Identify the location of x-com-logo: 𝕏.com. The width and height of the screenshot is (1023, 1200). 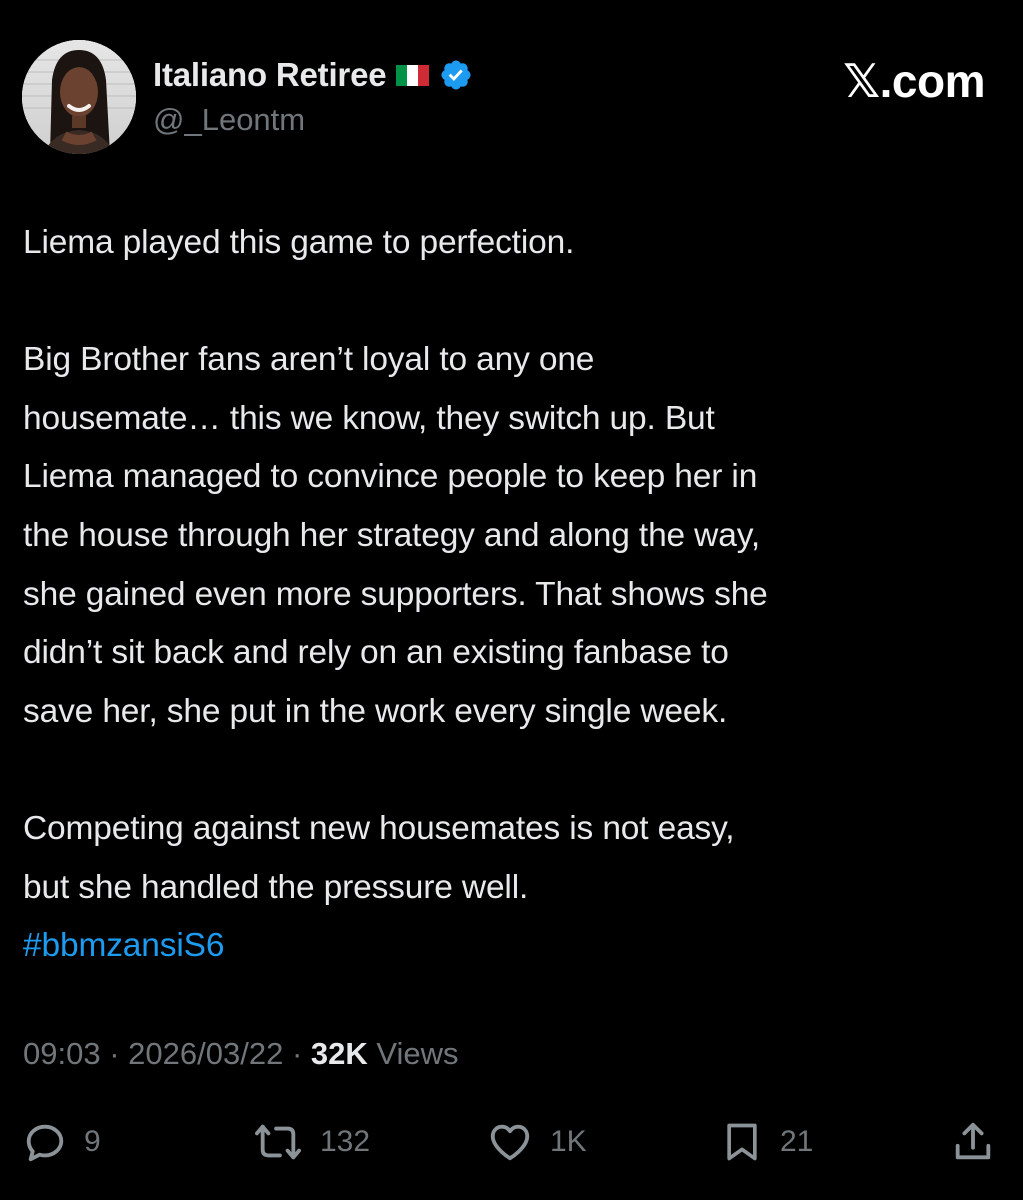
(914, 81).